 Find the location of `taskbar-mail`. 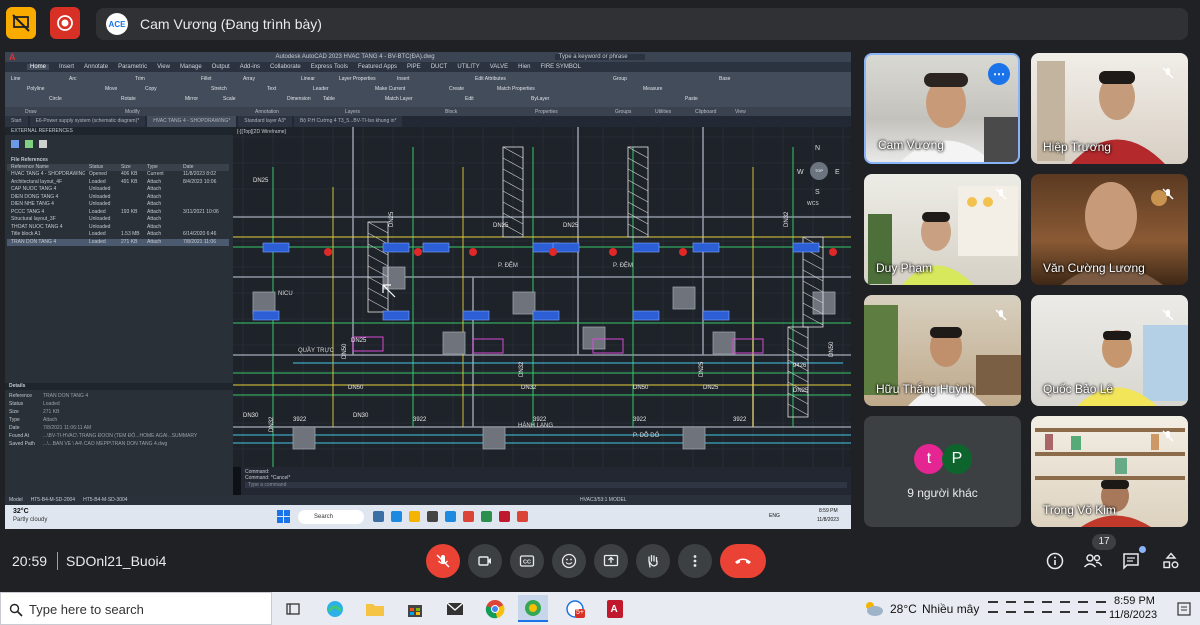

taskbar-mail is located at coordinates (455, 608).